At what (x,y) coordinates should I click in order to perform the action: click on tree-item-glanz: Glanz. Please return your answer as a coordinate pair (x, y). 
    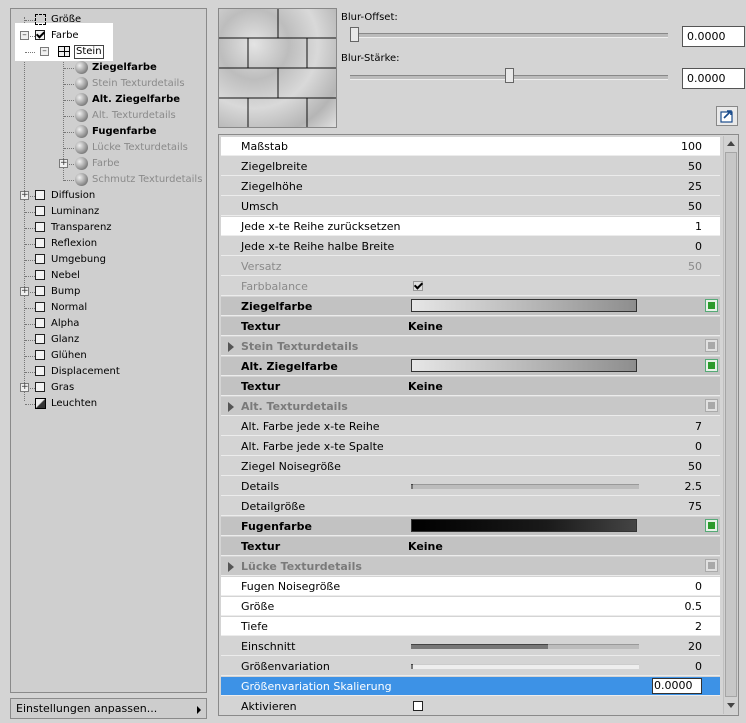
    Looking at the image, I should click on (106, 340).